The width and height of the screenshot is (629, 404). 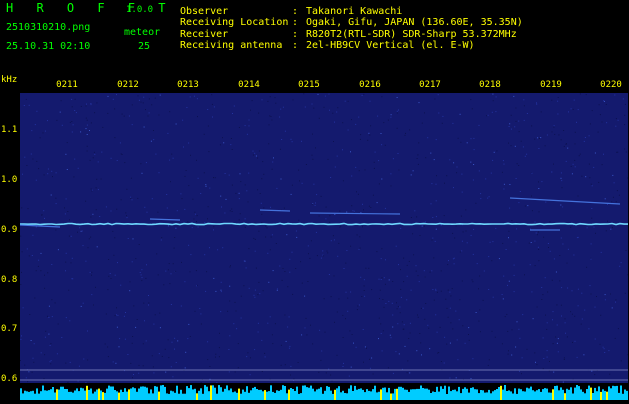 I want to click on x-tick: 0219, so click(x=551, y=85).